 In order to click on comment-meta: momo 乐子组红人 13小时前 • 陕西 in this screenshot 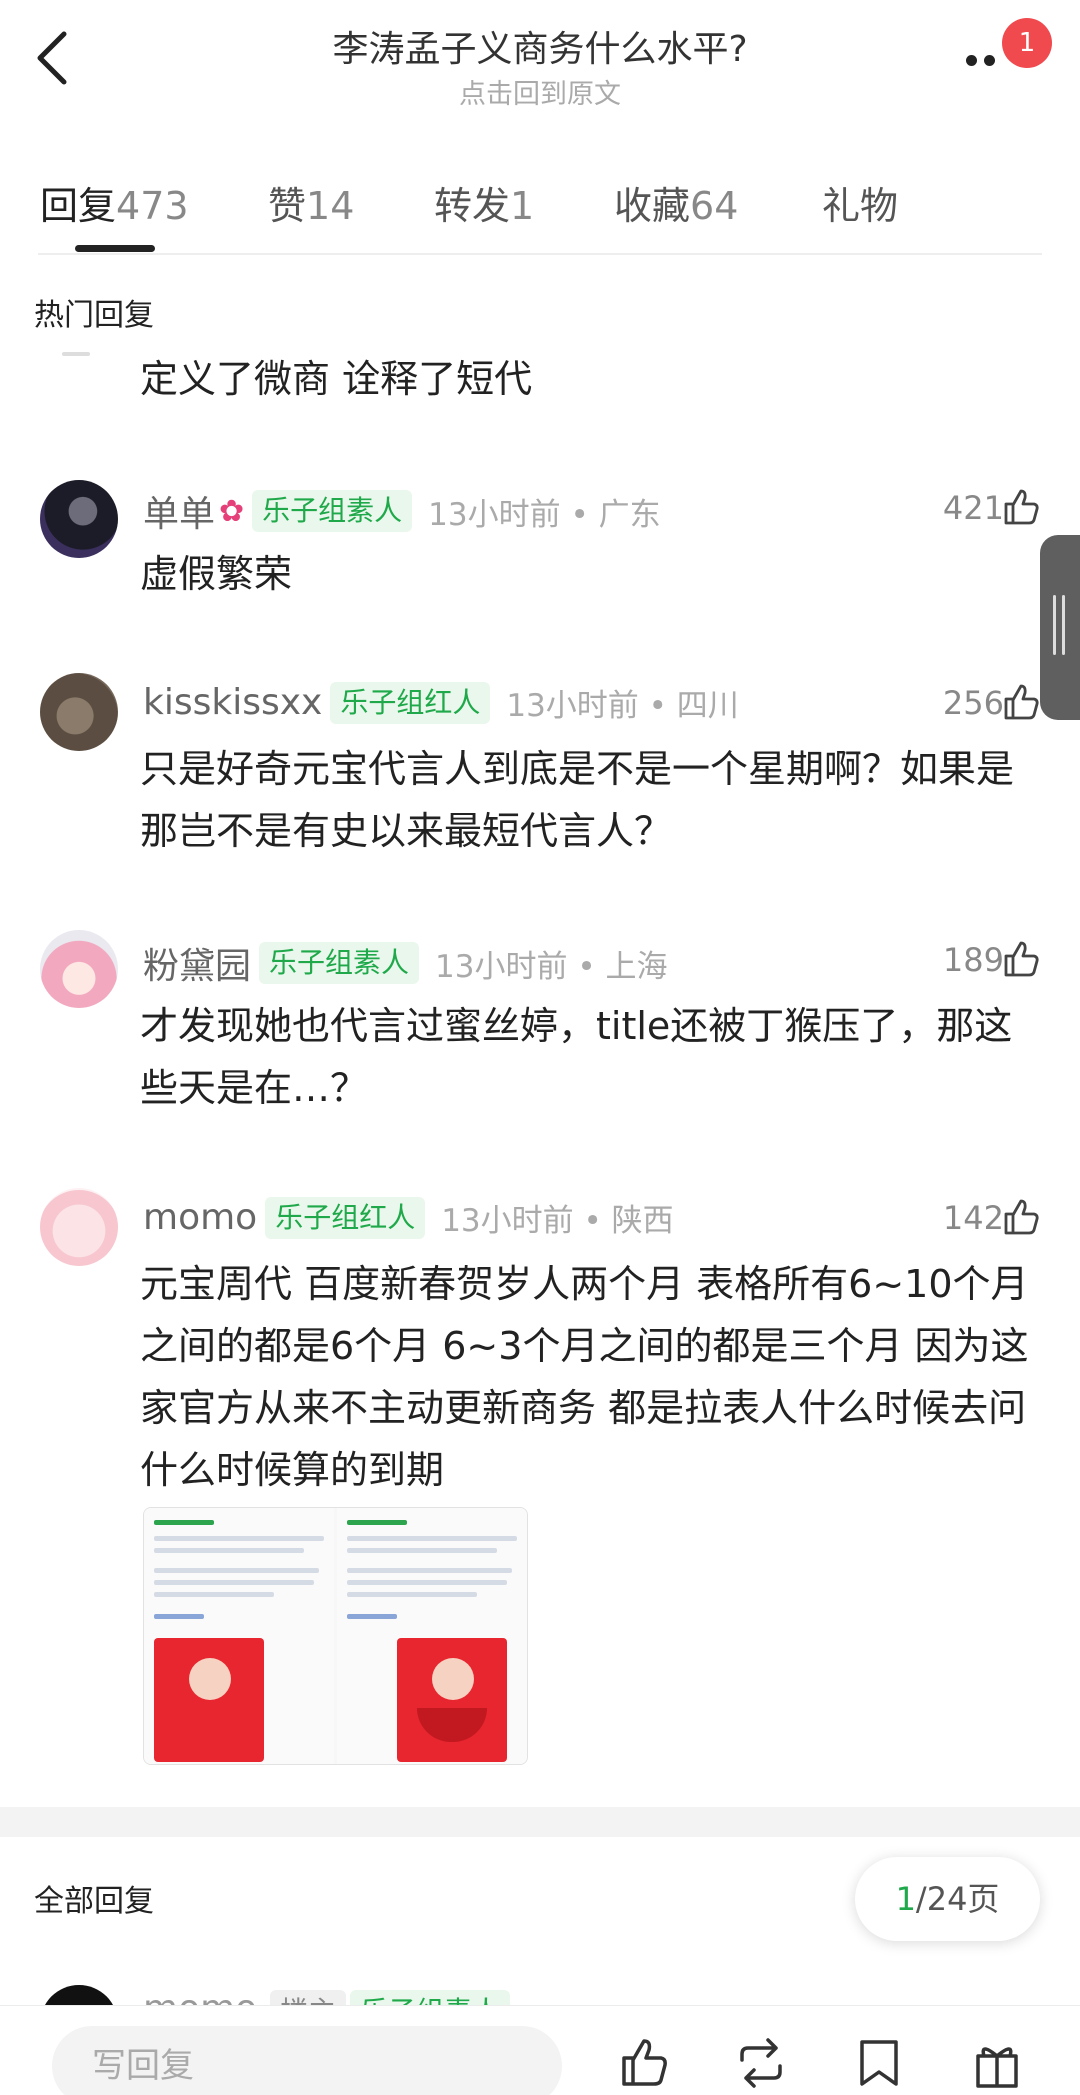, I will do `click(408, 1219)`.